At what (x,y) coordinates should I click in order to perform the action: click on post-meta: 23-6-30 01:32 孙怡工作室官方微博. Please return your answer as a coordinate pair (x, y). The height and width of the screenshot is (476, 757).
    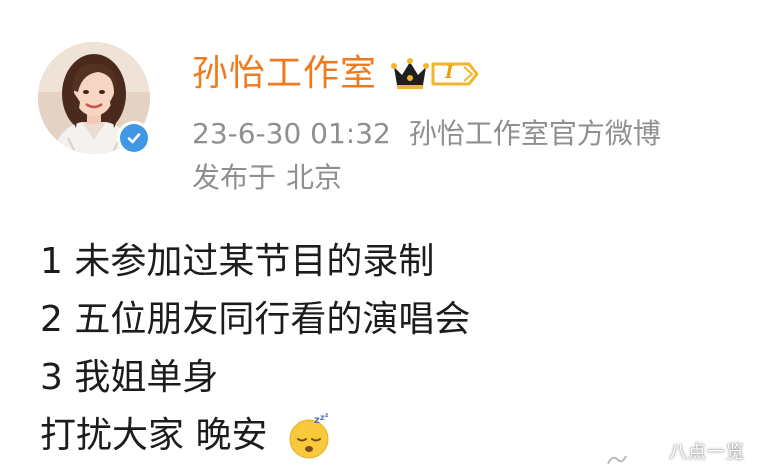
    Looking at the image, I should click on (426, 134).